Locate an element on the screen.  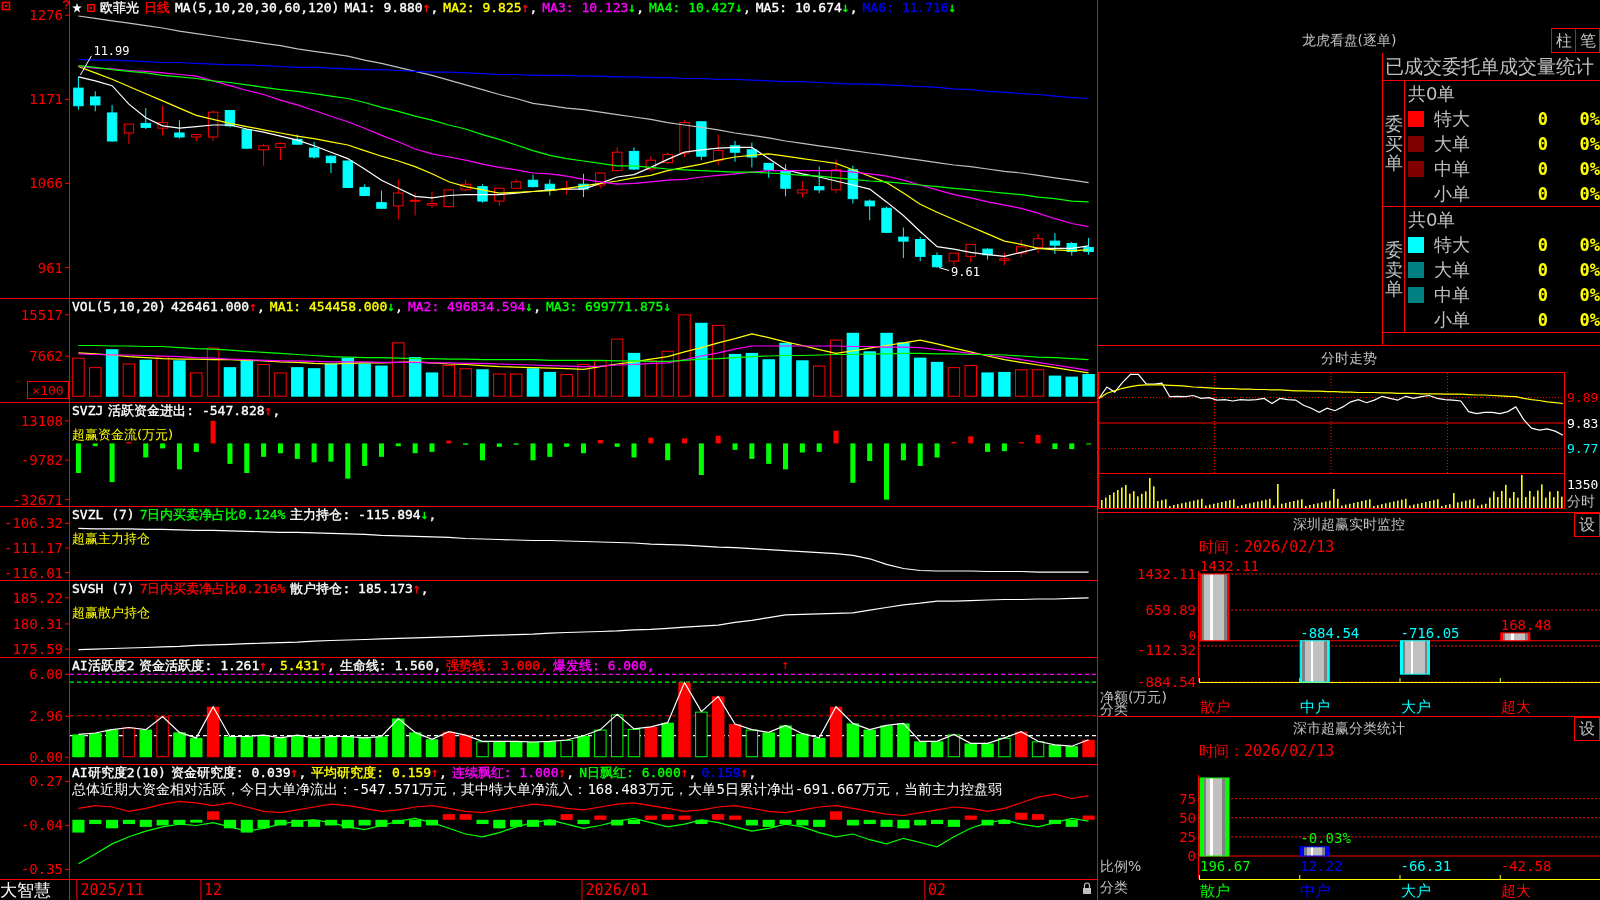
axis-tick-label: 2.96 is located at coordinates (46, 716).